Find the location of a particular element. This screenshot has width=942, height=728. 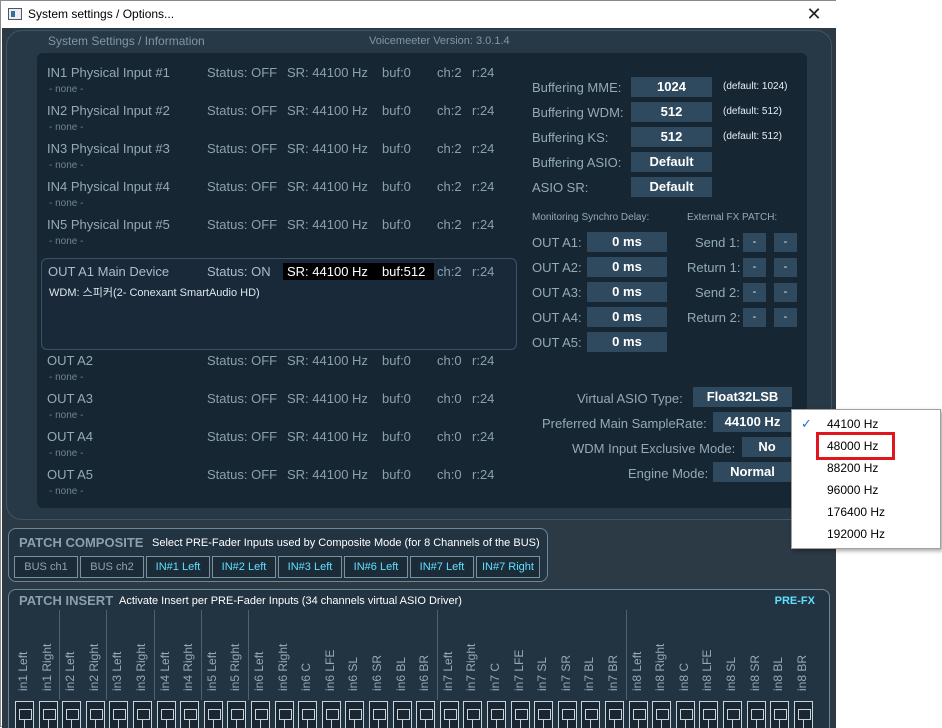

device-ch: ch:0 is located at coordinates (449, 398).